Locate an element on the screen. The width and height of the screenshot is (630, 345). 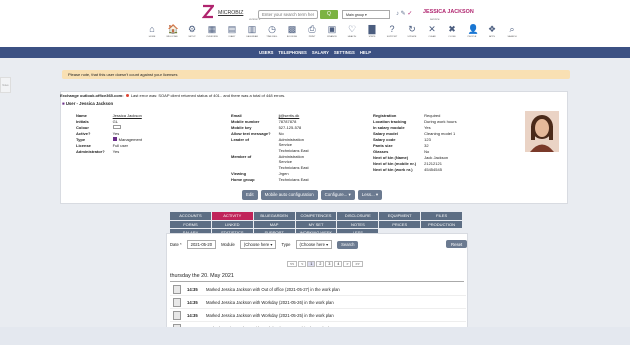
contact-label: Home group is located at coordinates (243, 179).